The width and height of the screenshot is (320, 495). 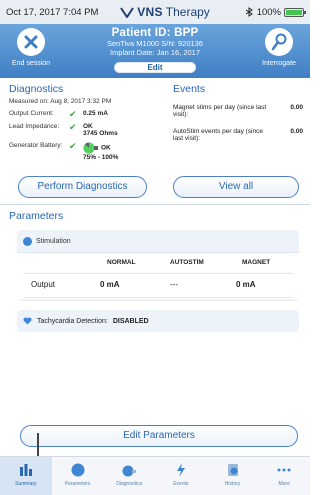 What do you see at coordinates (90, 148) in the screenshot?
I see `battery-gauge-icon` at bounding box center [90, 148].